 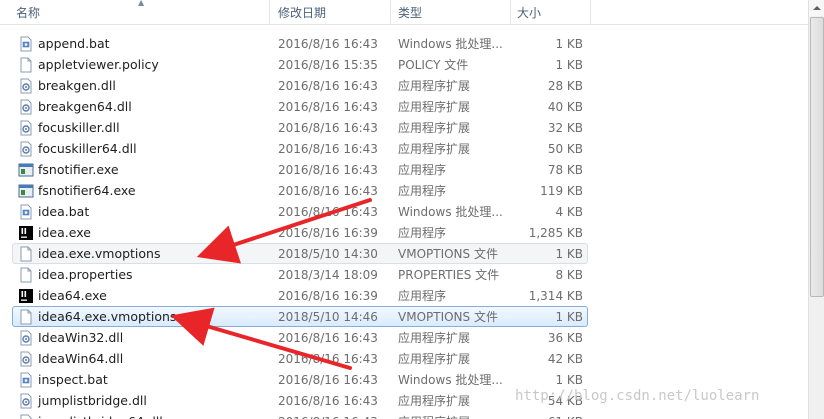 I want to click on watermark: http://blog.csdn.net/luolearn, so click(x=637, y=396).